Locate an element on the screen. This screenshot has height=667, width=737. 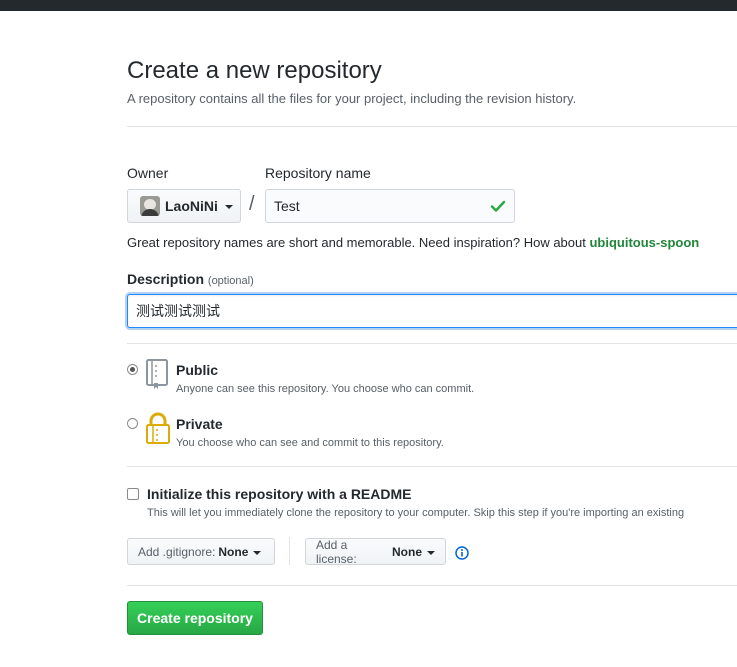
repository-name-input: Test is located at coordinates (390, 206).